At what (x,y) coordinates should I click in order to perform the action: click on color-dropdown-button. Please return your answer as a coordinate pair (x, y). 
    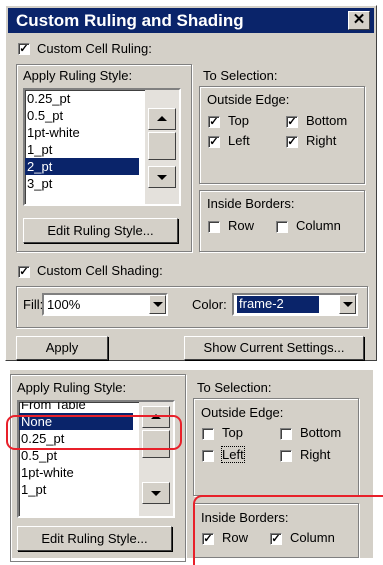
    Looking at the image, I should click on (347, 304).